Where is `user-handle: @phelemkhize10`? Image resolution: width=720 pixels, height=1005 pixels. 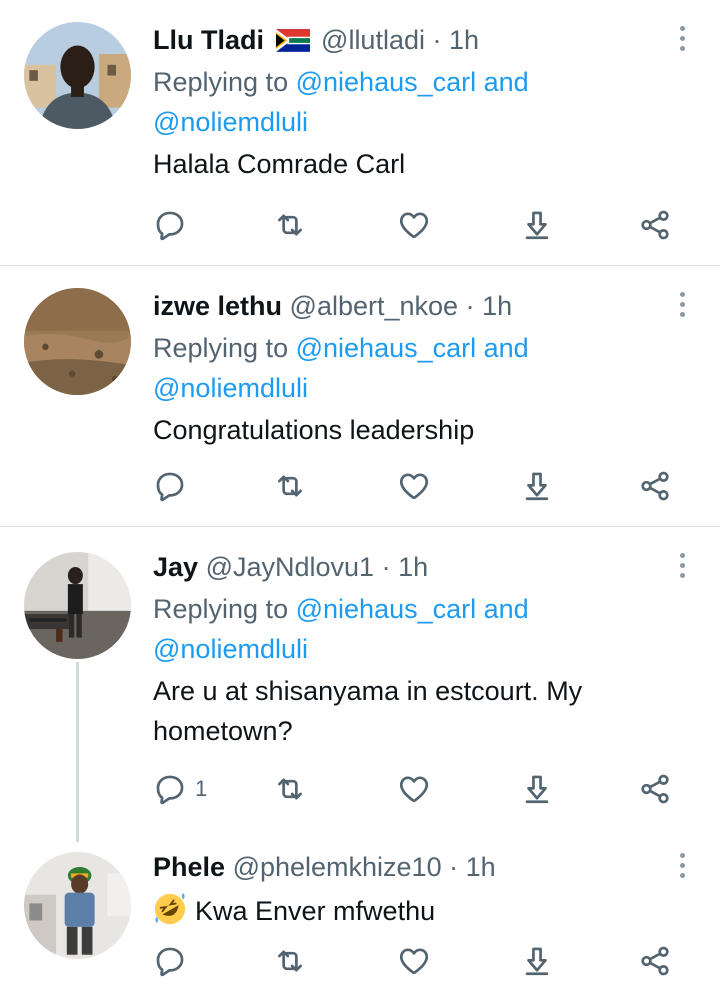
user-handle: @phelemkhize10 is located at coordinates (337, 867).